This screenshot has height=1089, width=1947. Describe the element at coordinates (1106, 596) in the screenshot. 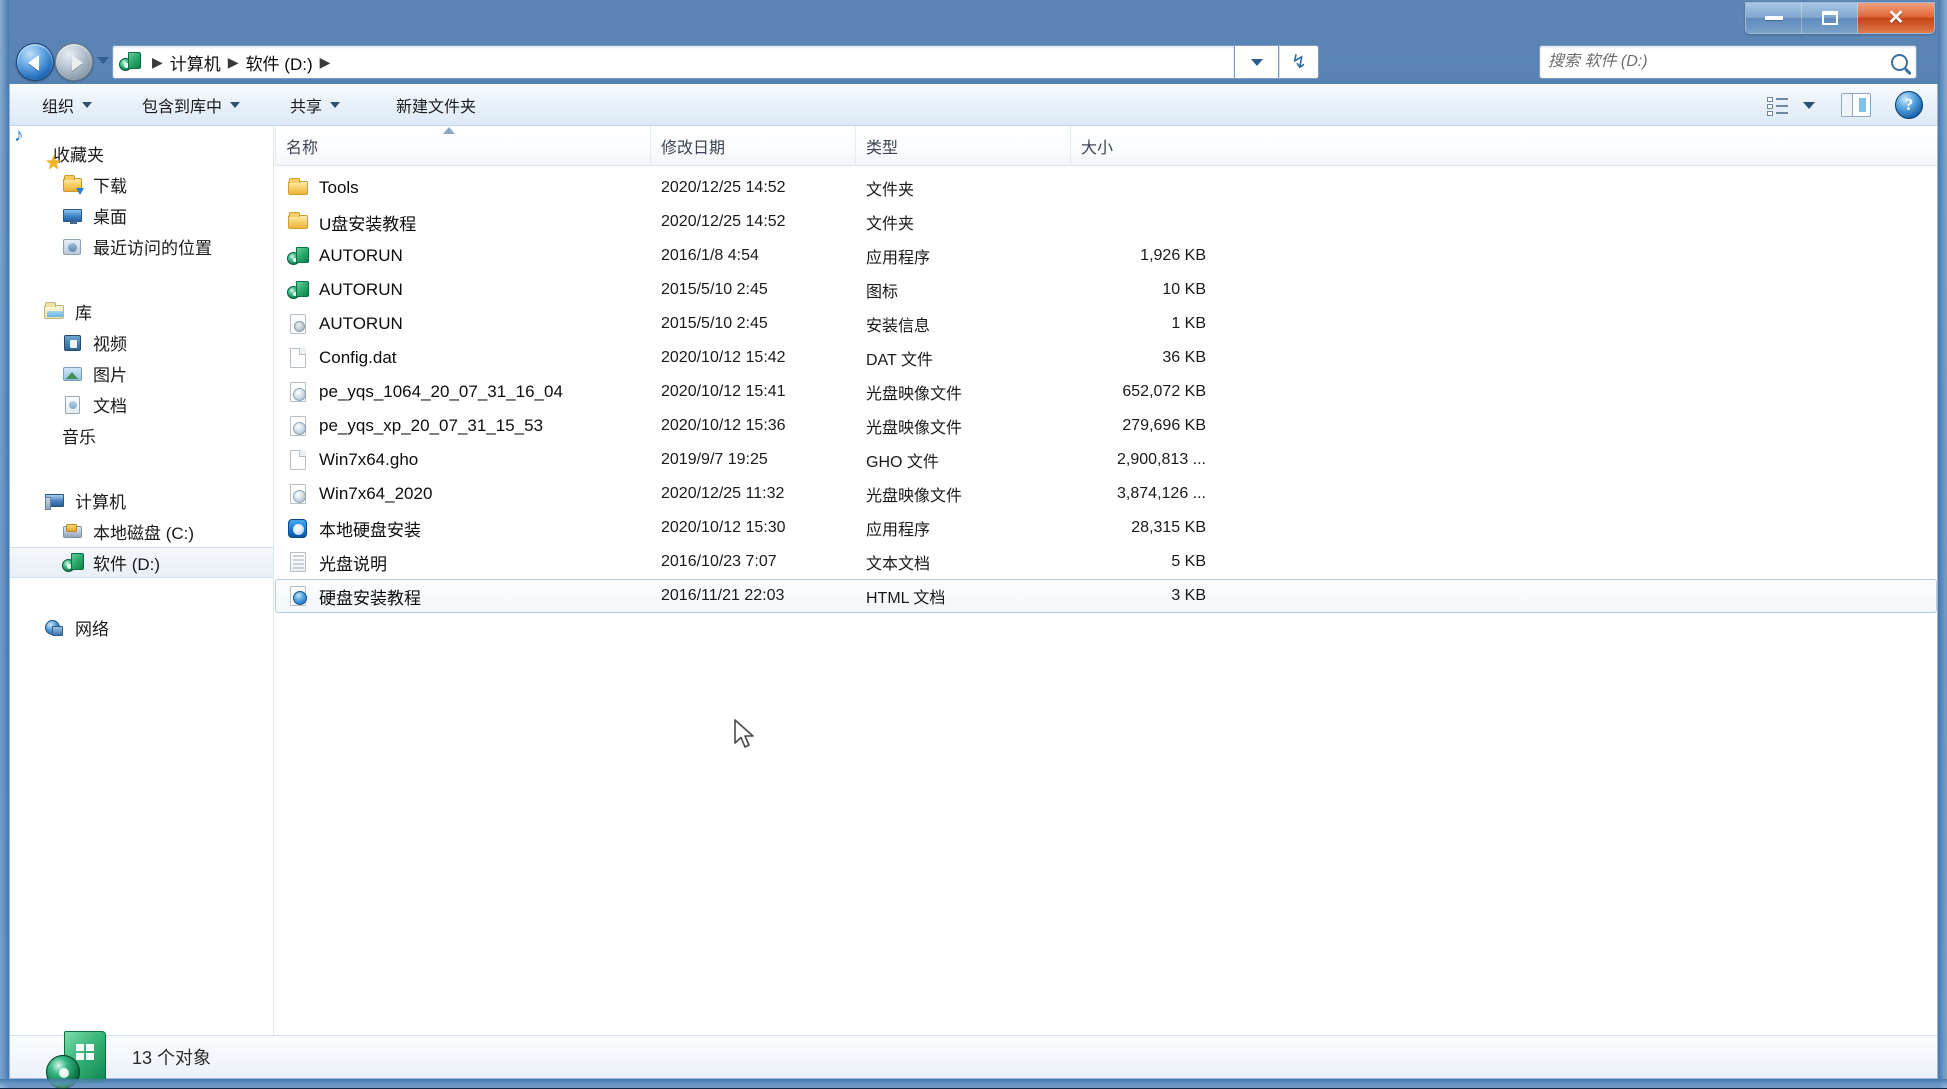

I see `table-row-selected: 硬盘安装教程 2016/11/21 22:03 HTML 文档 3 KB` at that location.